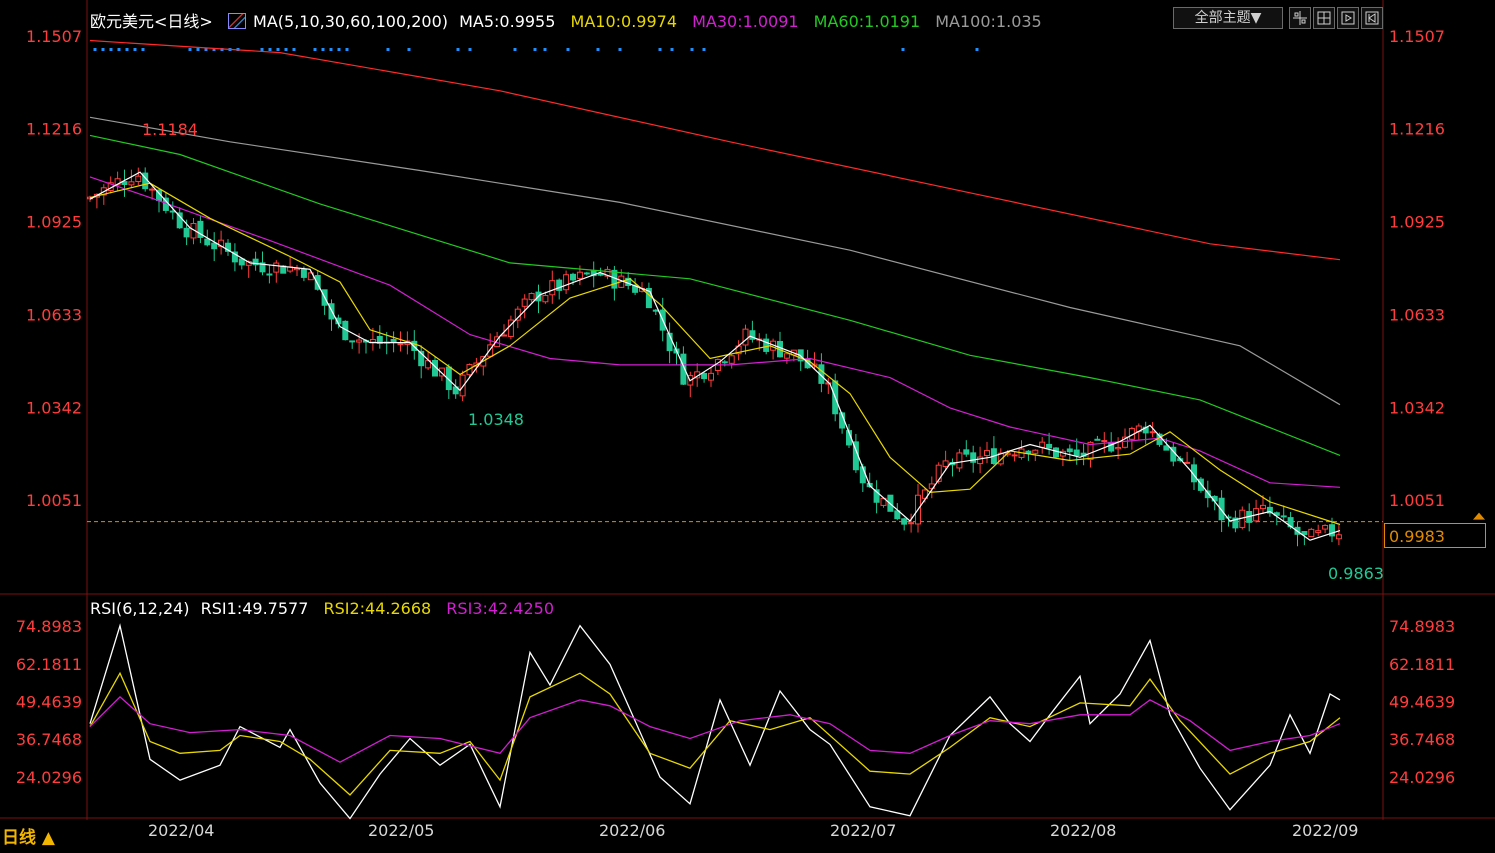  Describe the element at coordinates (1348, 18) in the screenshot. I see `export-icon` at that location.